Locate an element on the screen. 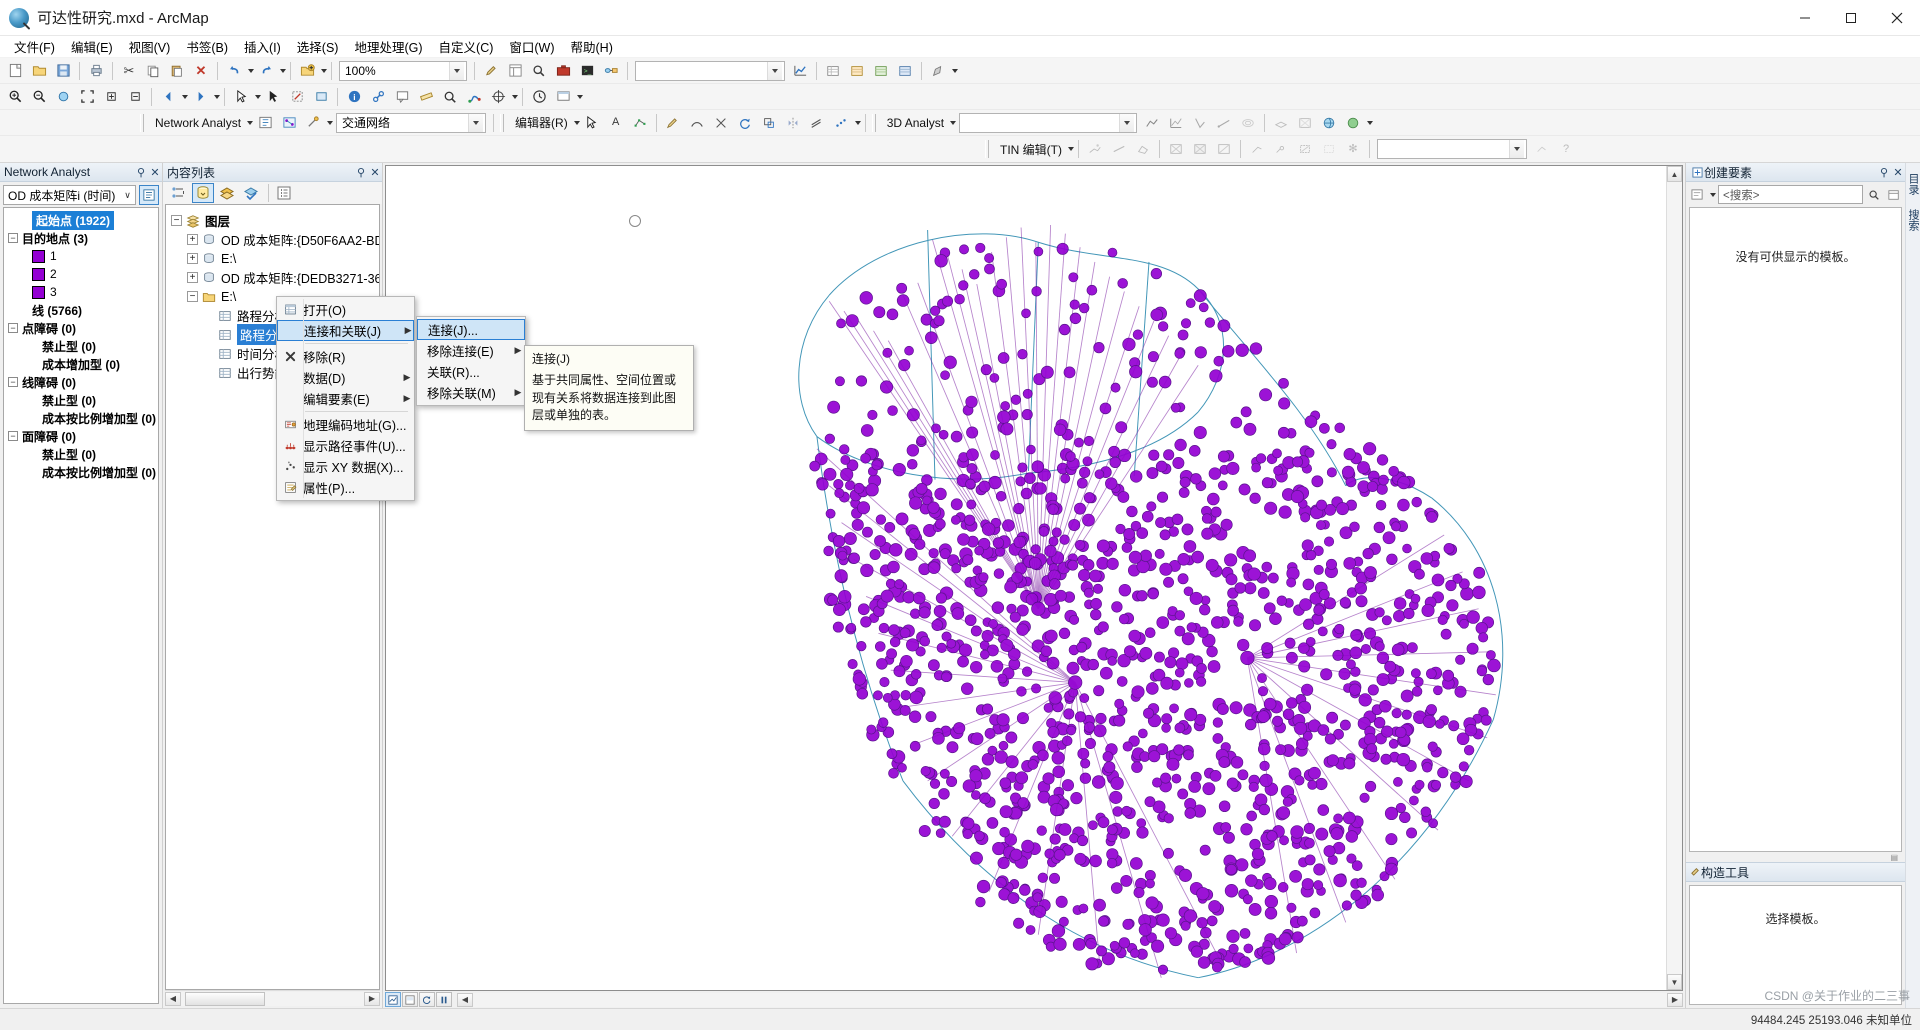 Image resolution: width=1920 pixels, height=1030 pixels. list-by-source-icon is located at coordinates (203, 193).